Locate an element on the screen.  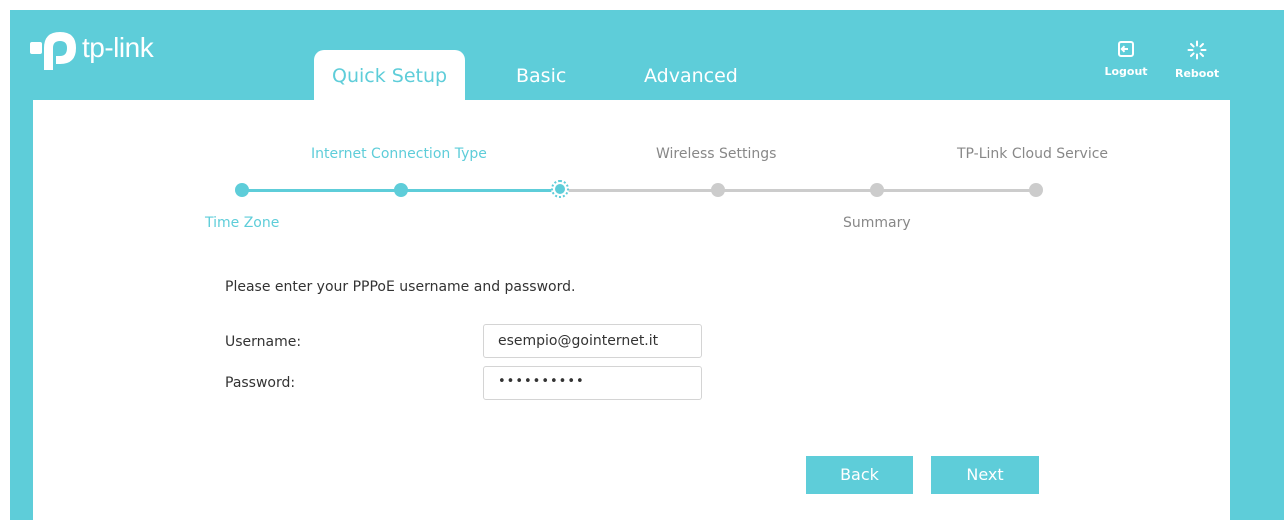
tab-basic: Basic is located at coordinates (541, 75).